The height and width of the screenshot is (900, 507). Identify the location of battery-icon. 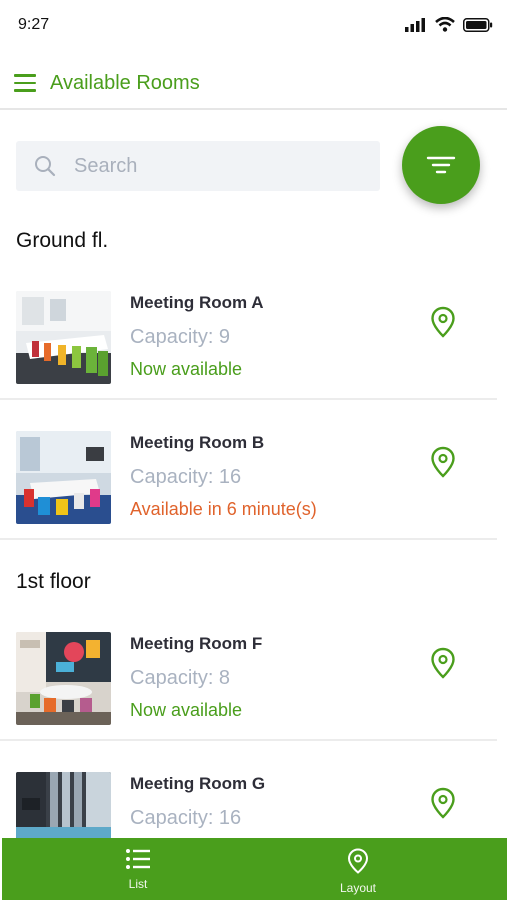
(478, 24).